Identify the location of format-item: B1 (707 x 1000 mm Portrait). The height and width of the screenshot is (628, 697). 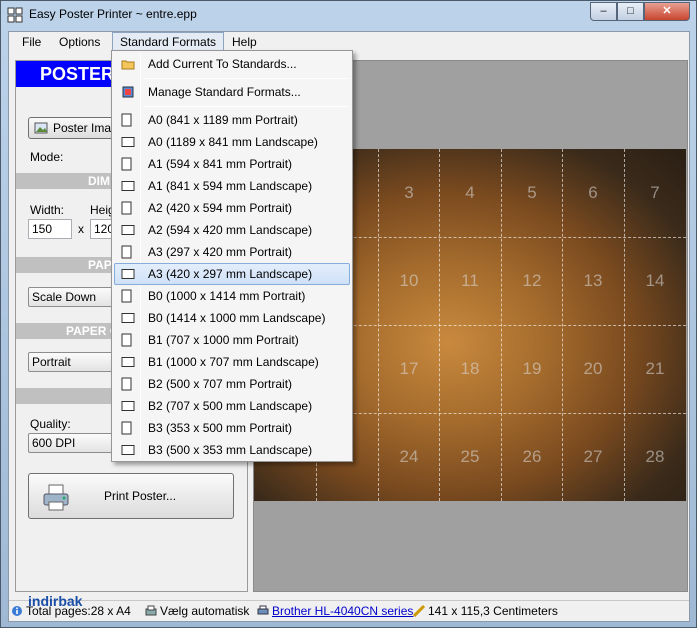
(232, 340).